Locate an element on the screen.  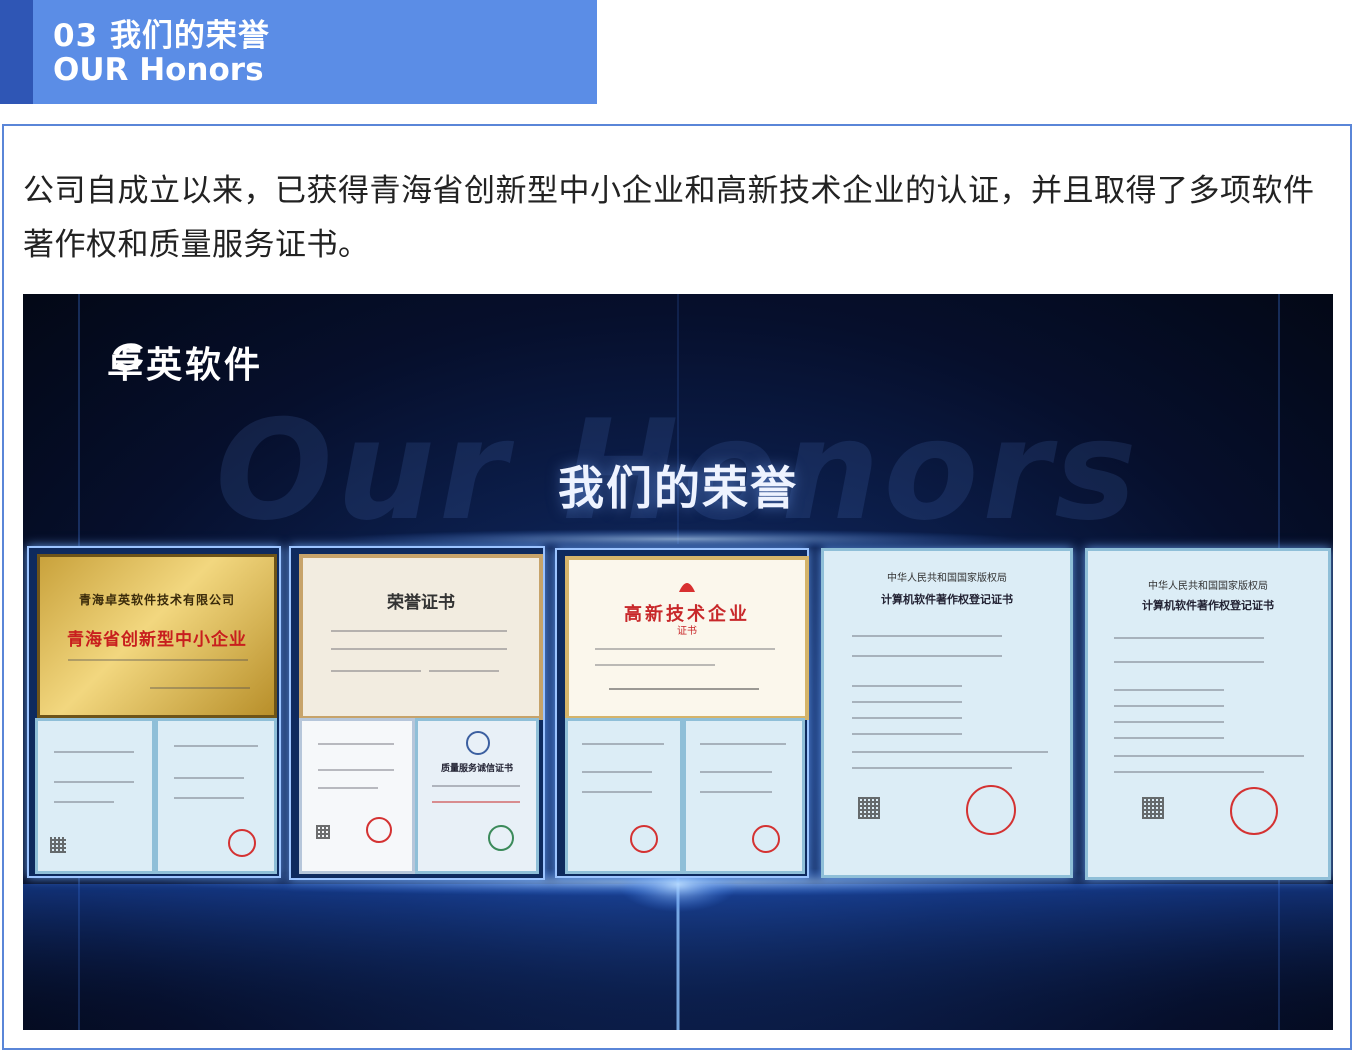
section-title-text: 我们的荣誉 is located at coordinates (189, 36).